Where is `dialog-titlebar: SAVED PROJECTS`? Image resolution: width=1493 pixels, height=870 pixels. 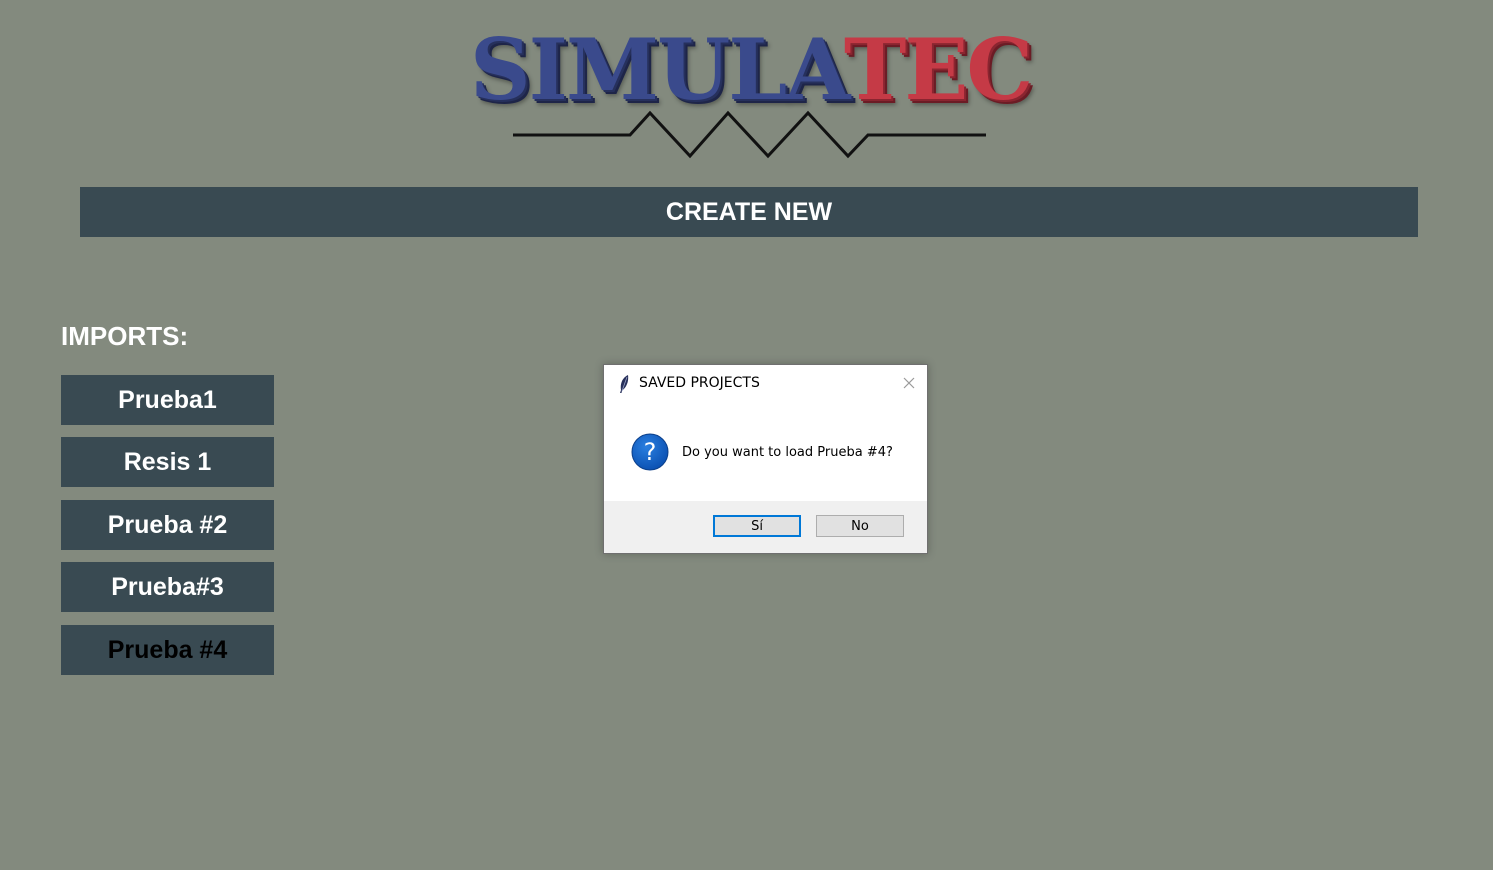 dialog-titlebar: SAVED PROJECTS is located at coordinates (765, 384).